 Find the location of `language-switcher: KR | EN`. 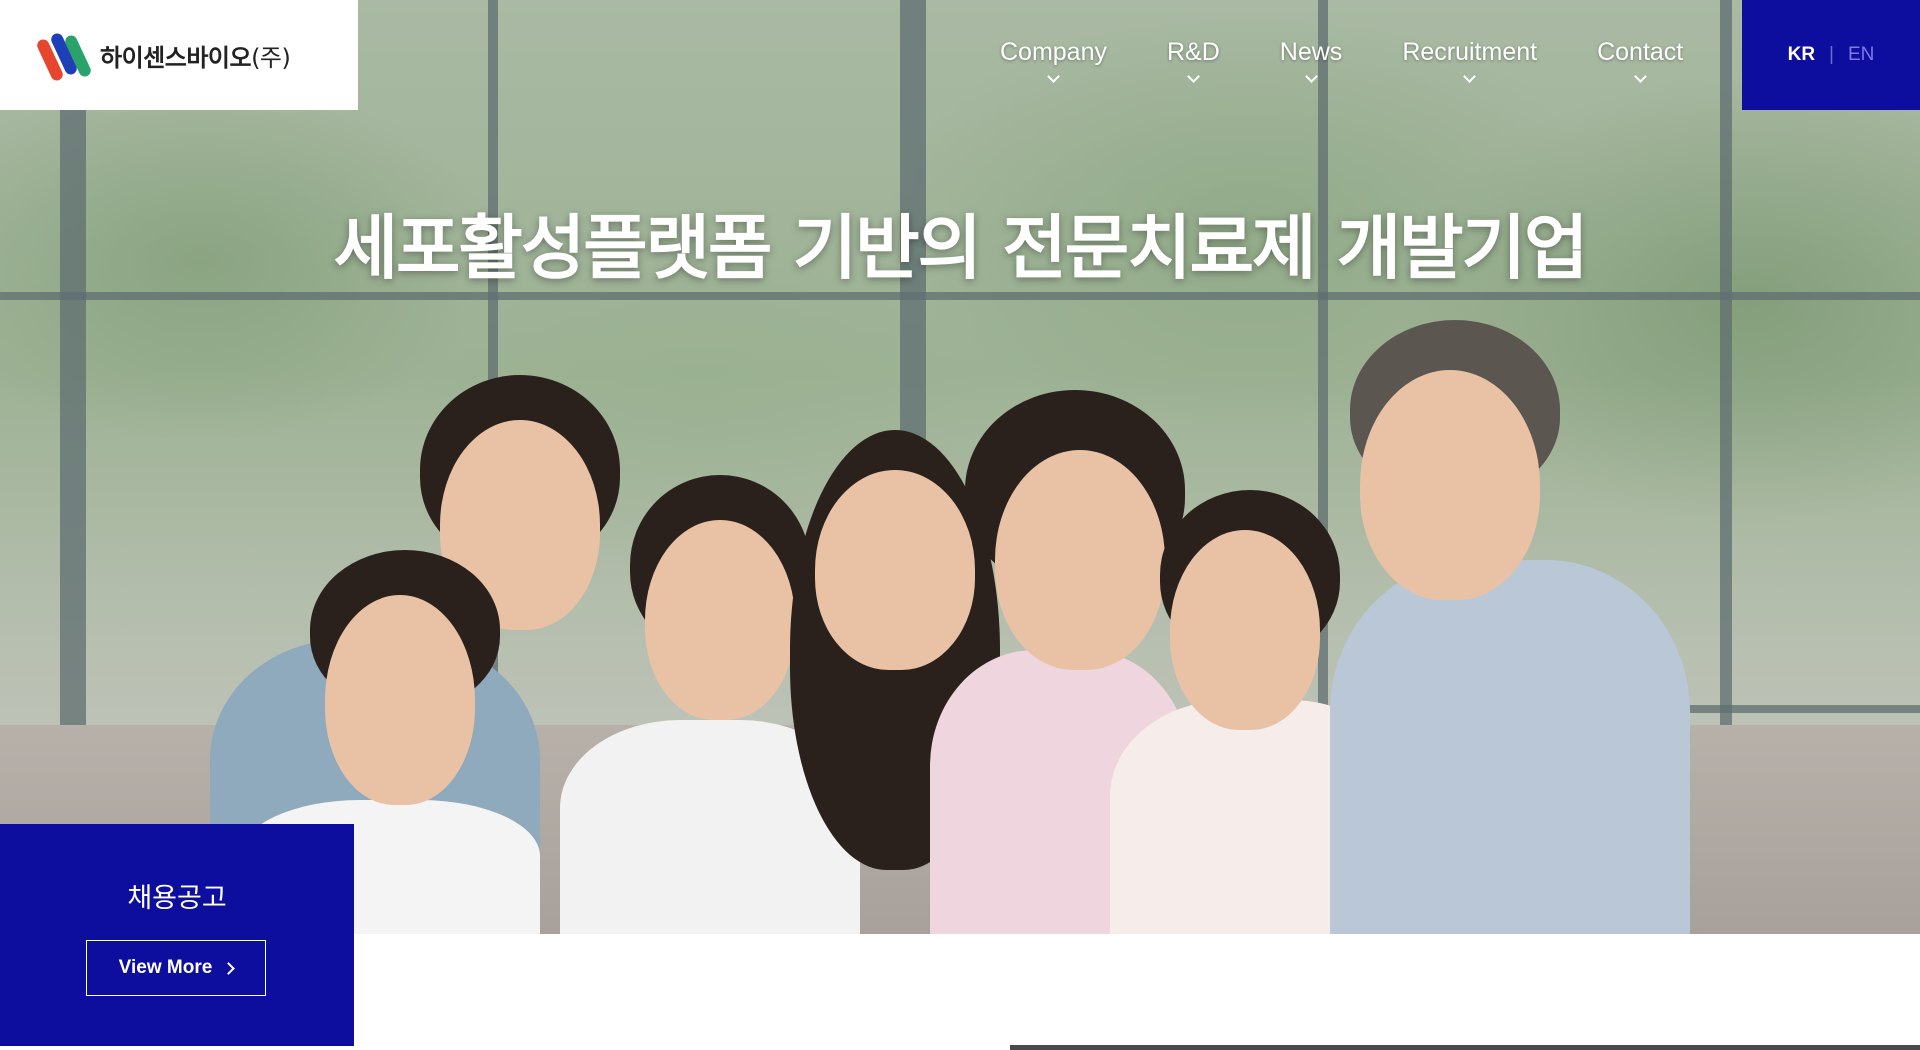

language-switcher: KR | EN is located at coordinates (1831, 55).